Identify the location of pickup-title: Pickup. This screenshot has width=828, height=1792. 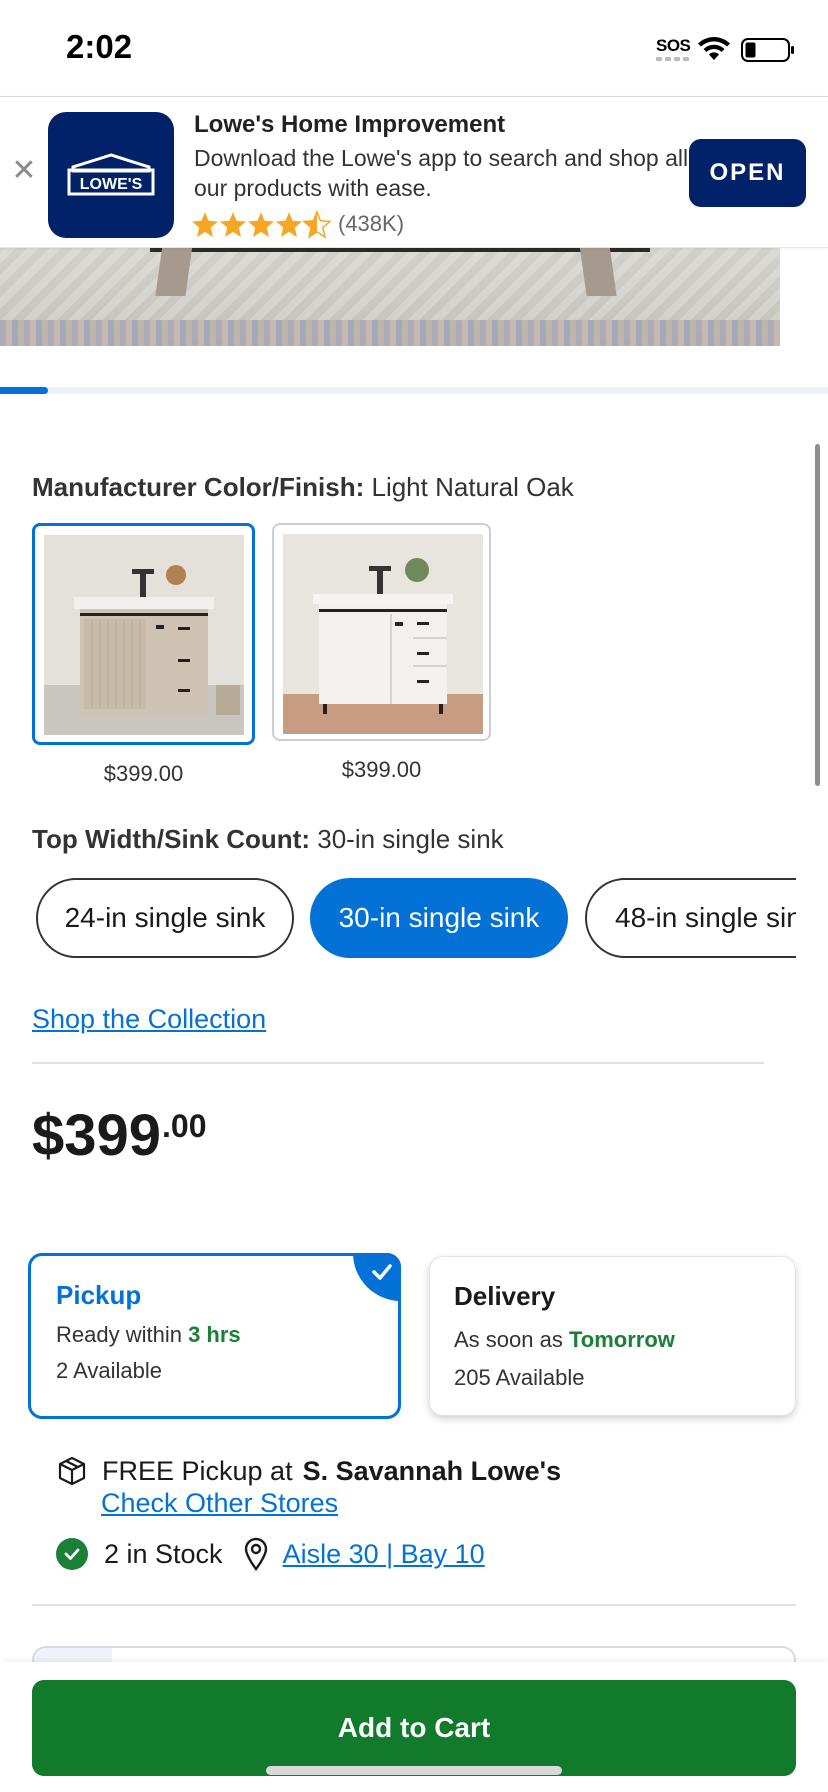
(99, 1295).